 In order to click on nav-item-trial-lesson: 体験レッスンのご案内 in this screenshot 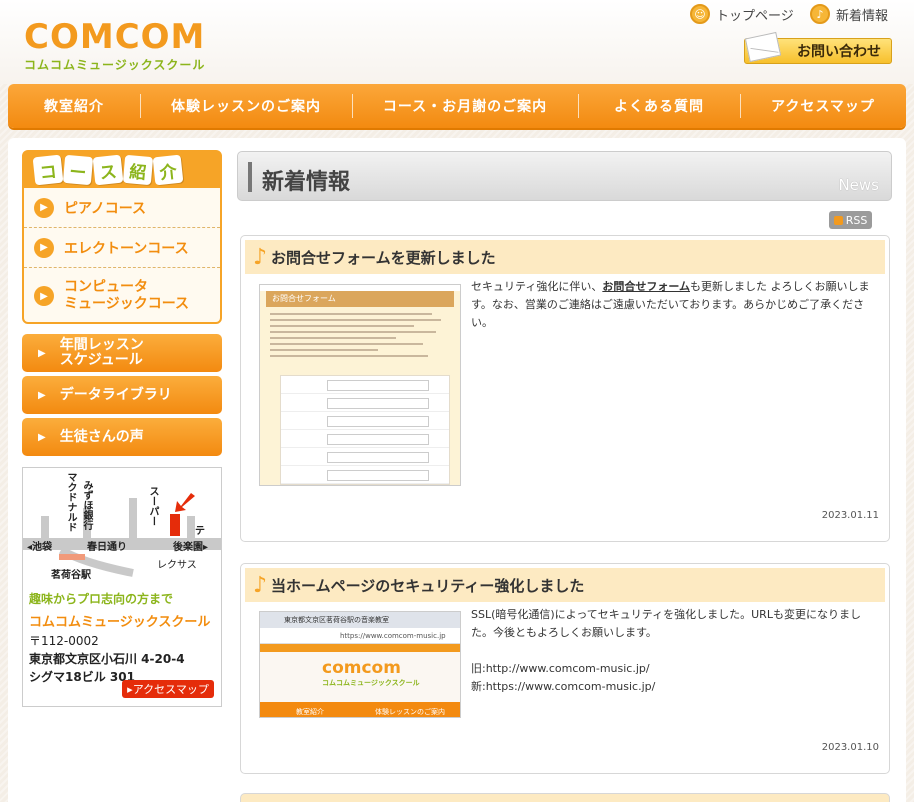, I will do `click(246, 106)`.